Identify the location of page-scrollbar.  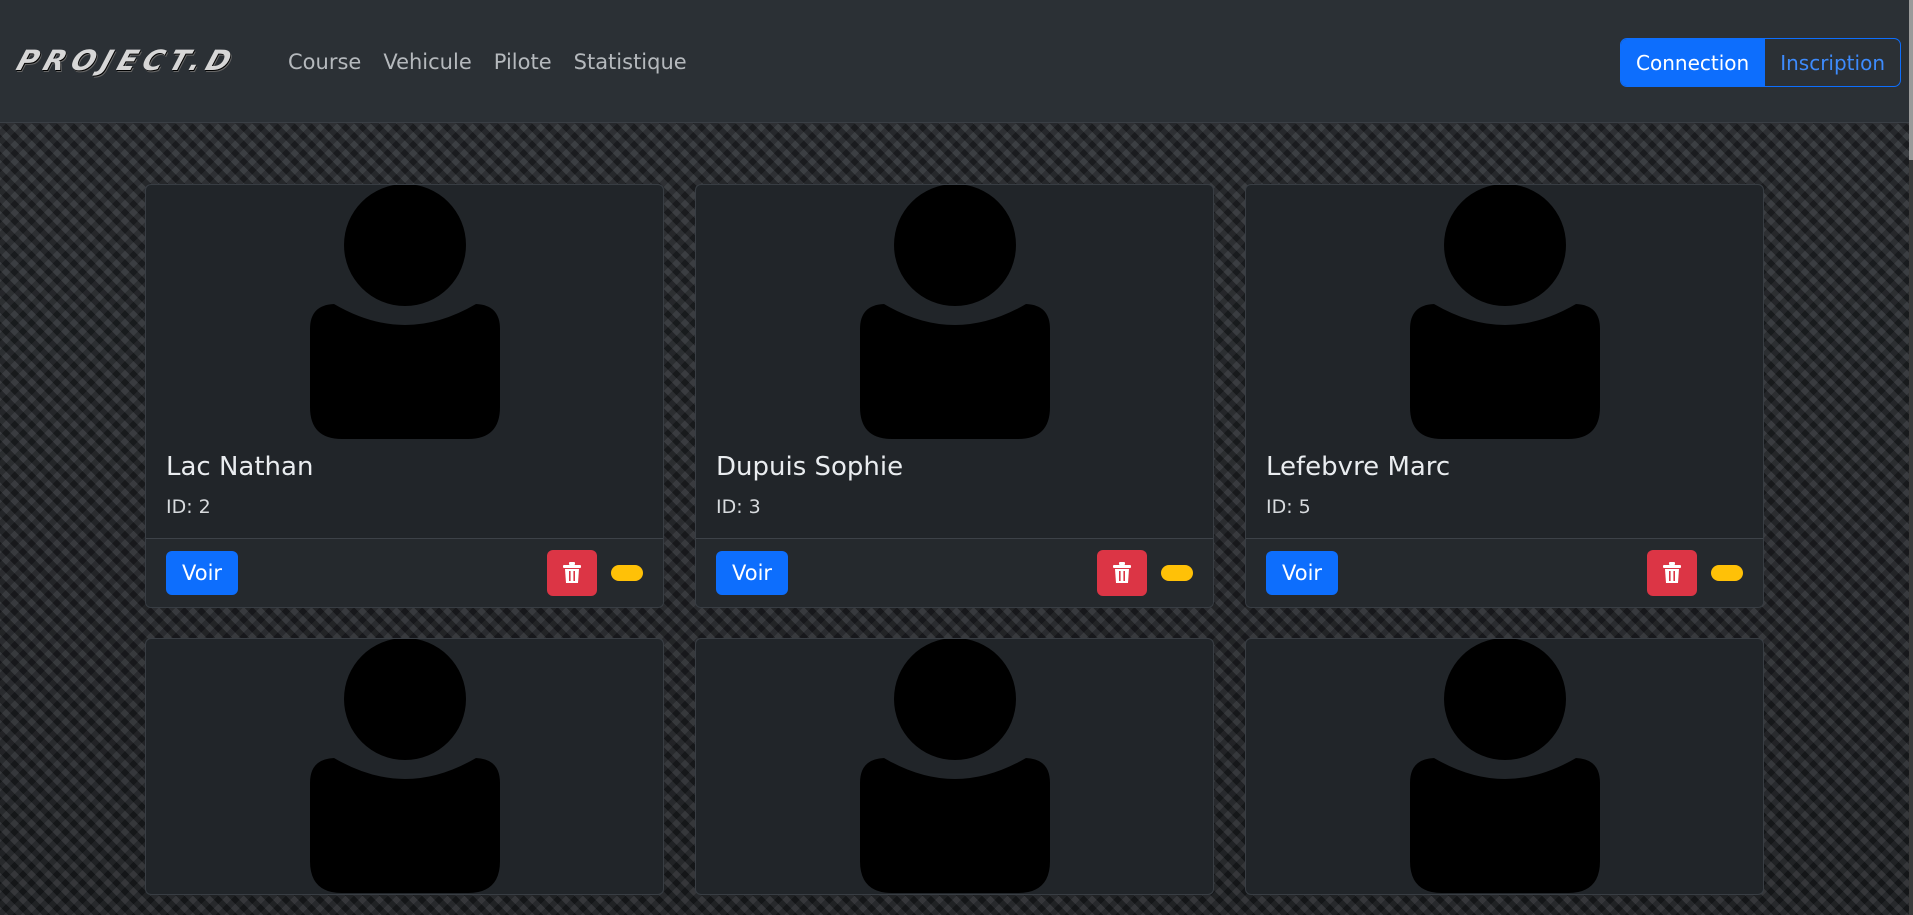
(1911, 457).